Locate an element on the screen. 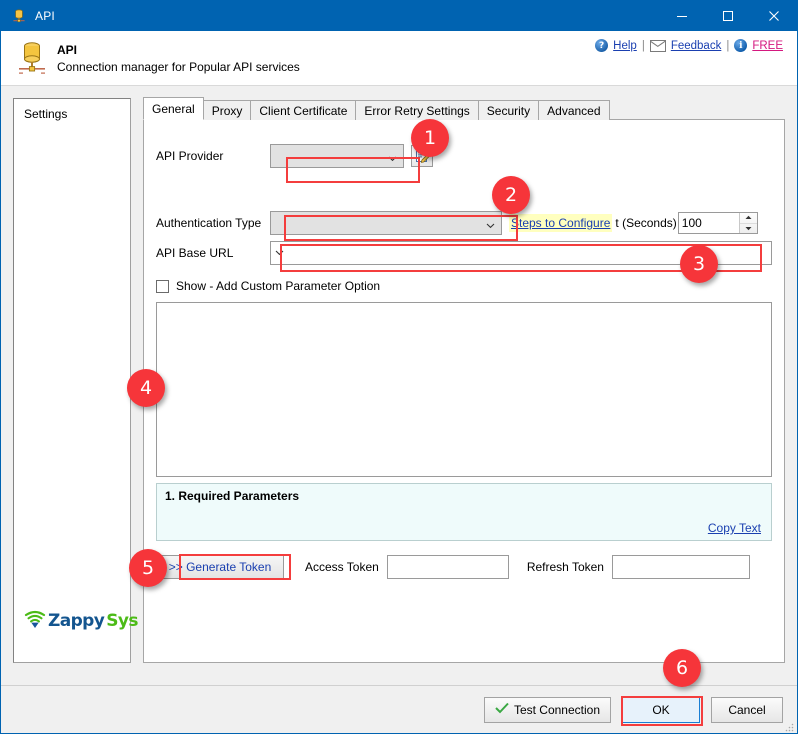 Image resolution: width=798 pixels, height=735 pixels. annotation-badge-3: 3 is located at coordinates (699, 264).